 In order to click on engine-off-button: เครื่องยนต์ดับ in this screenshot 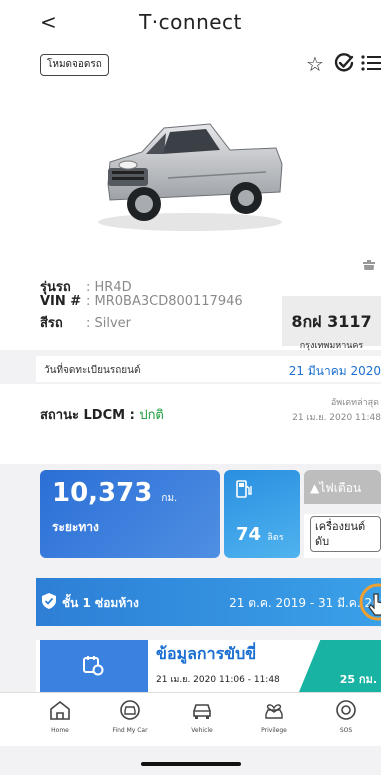, I will do `click(345, 534)`.